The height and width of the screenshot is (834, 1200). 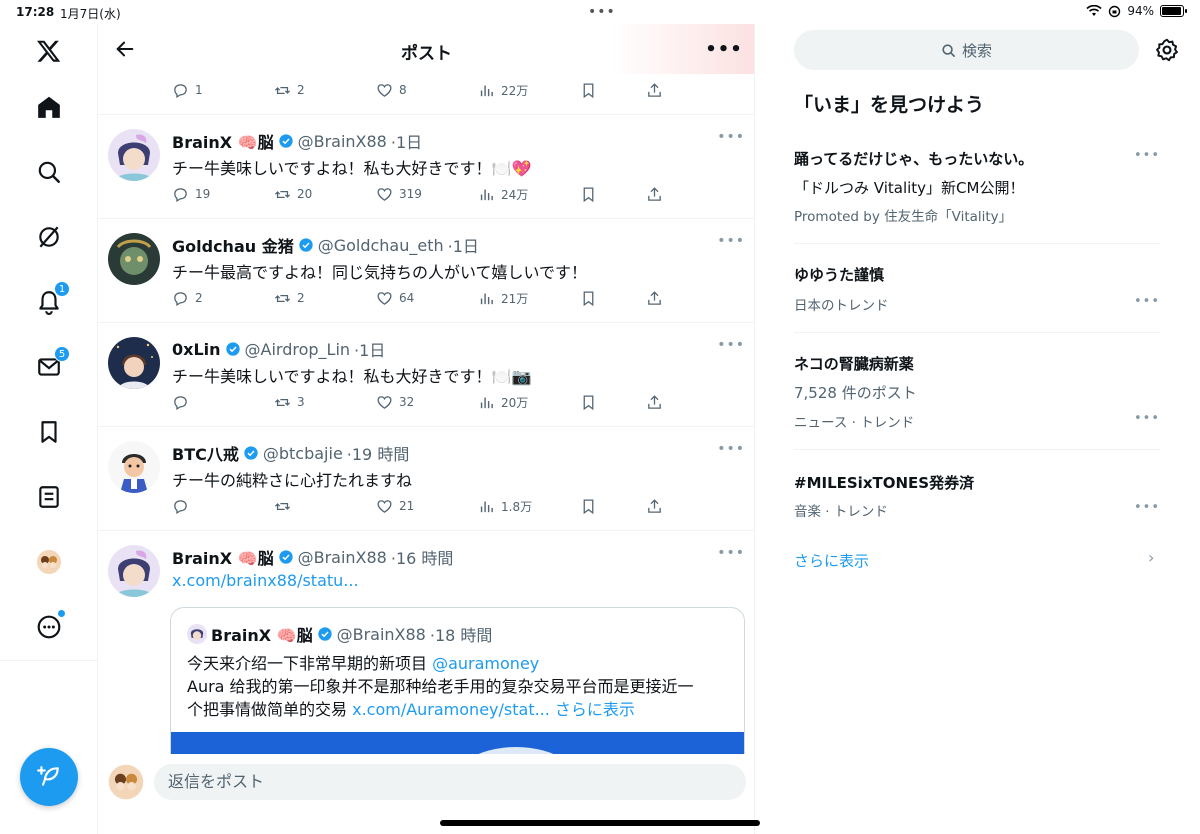 I want to click on author-handle: @Goldchau_eth, so click(x=381, y=245).